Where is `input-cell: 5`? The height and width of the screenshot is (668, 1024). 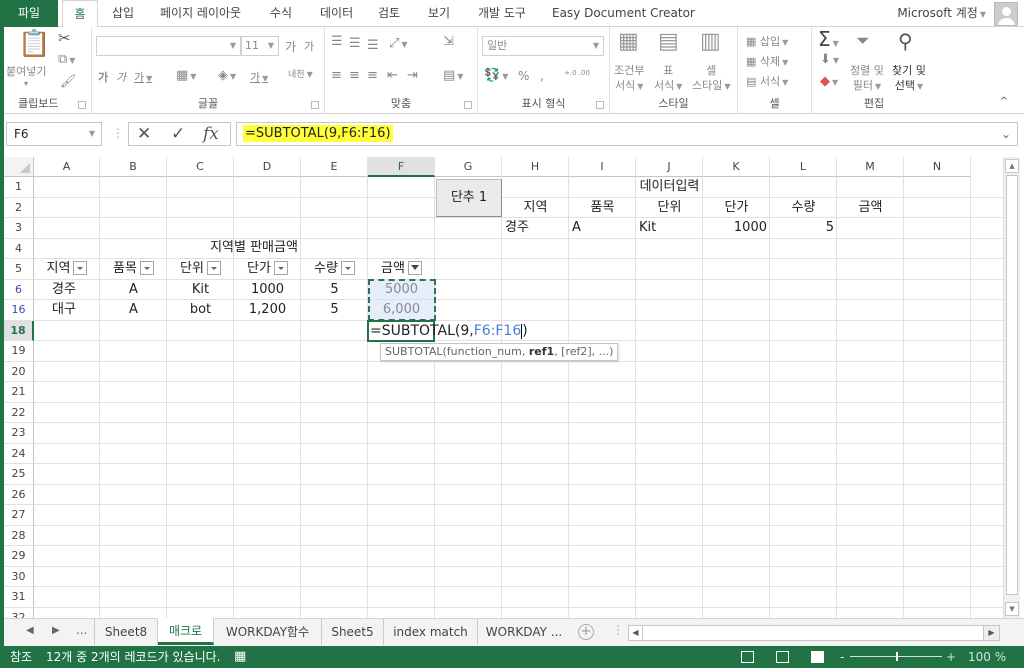 input-cell: 5 is located at coordinates (803, 228).